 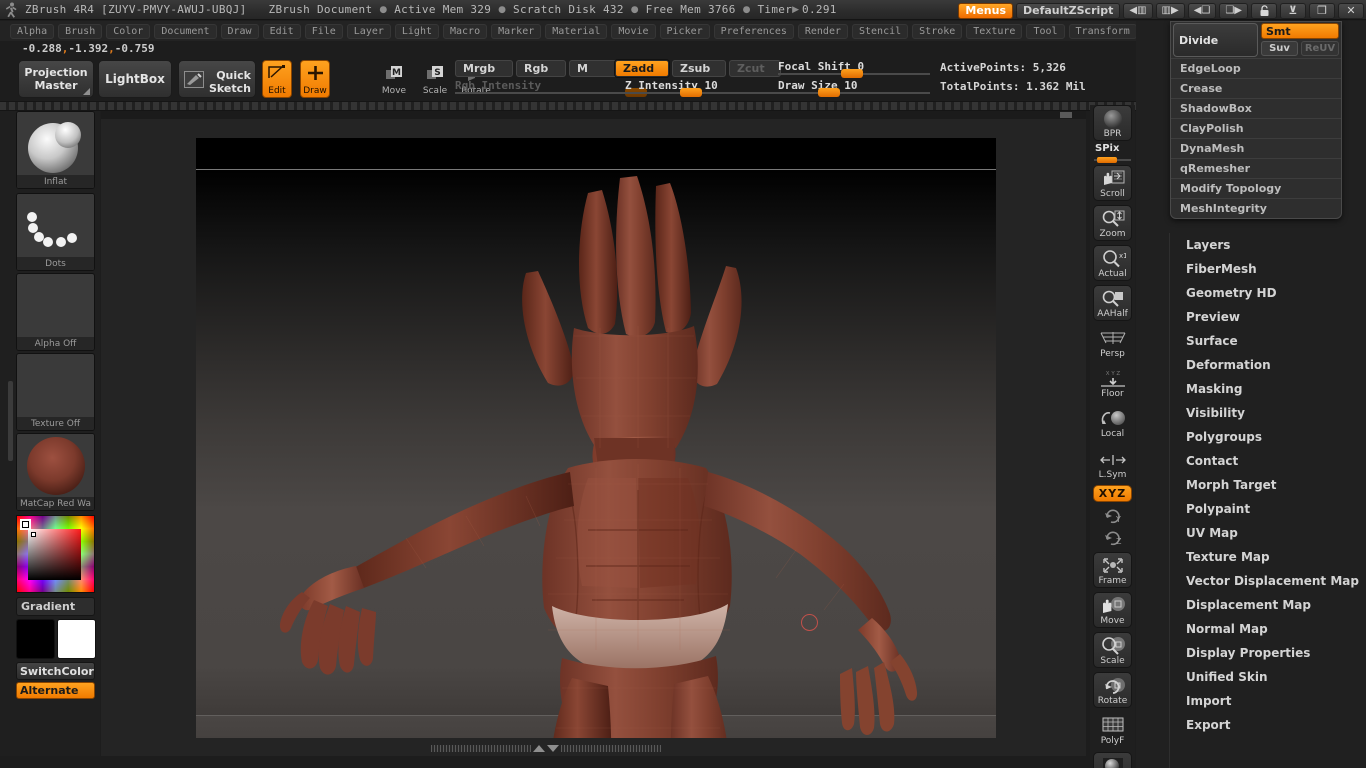 What do you see at coordinates (1112, 223) in the screenshot?
I see `zoom-button: Zoom` at bounding box center [1112, 223].